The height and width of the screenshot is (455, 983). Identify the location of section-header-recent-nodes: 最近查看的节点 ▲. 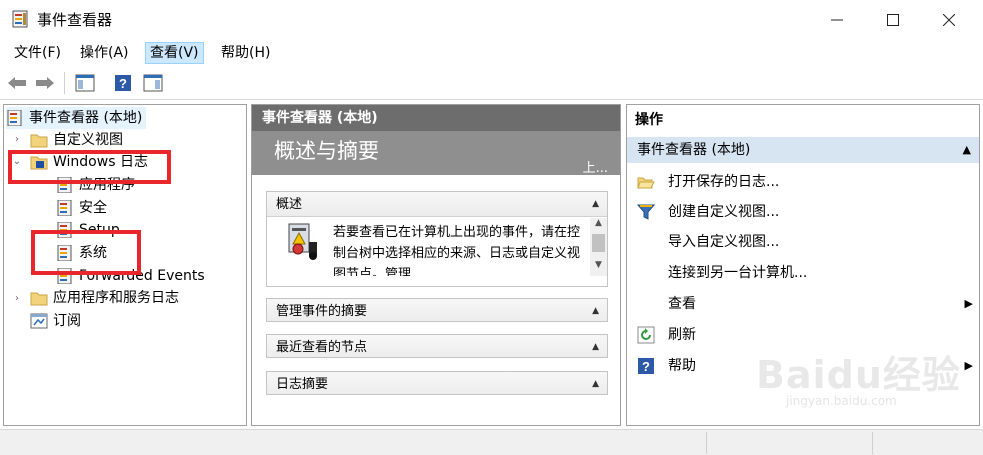
(437, 346).